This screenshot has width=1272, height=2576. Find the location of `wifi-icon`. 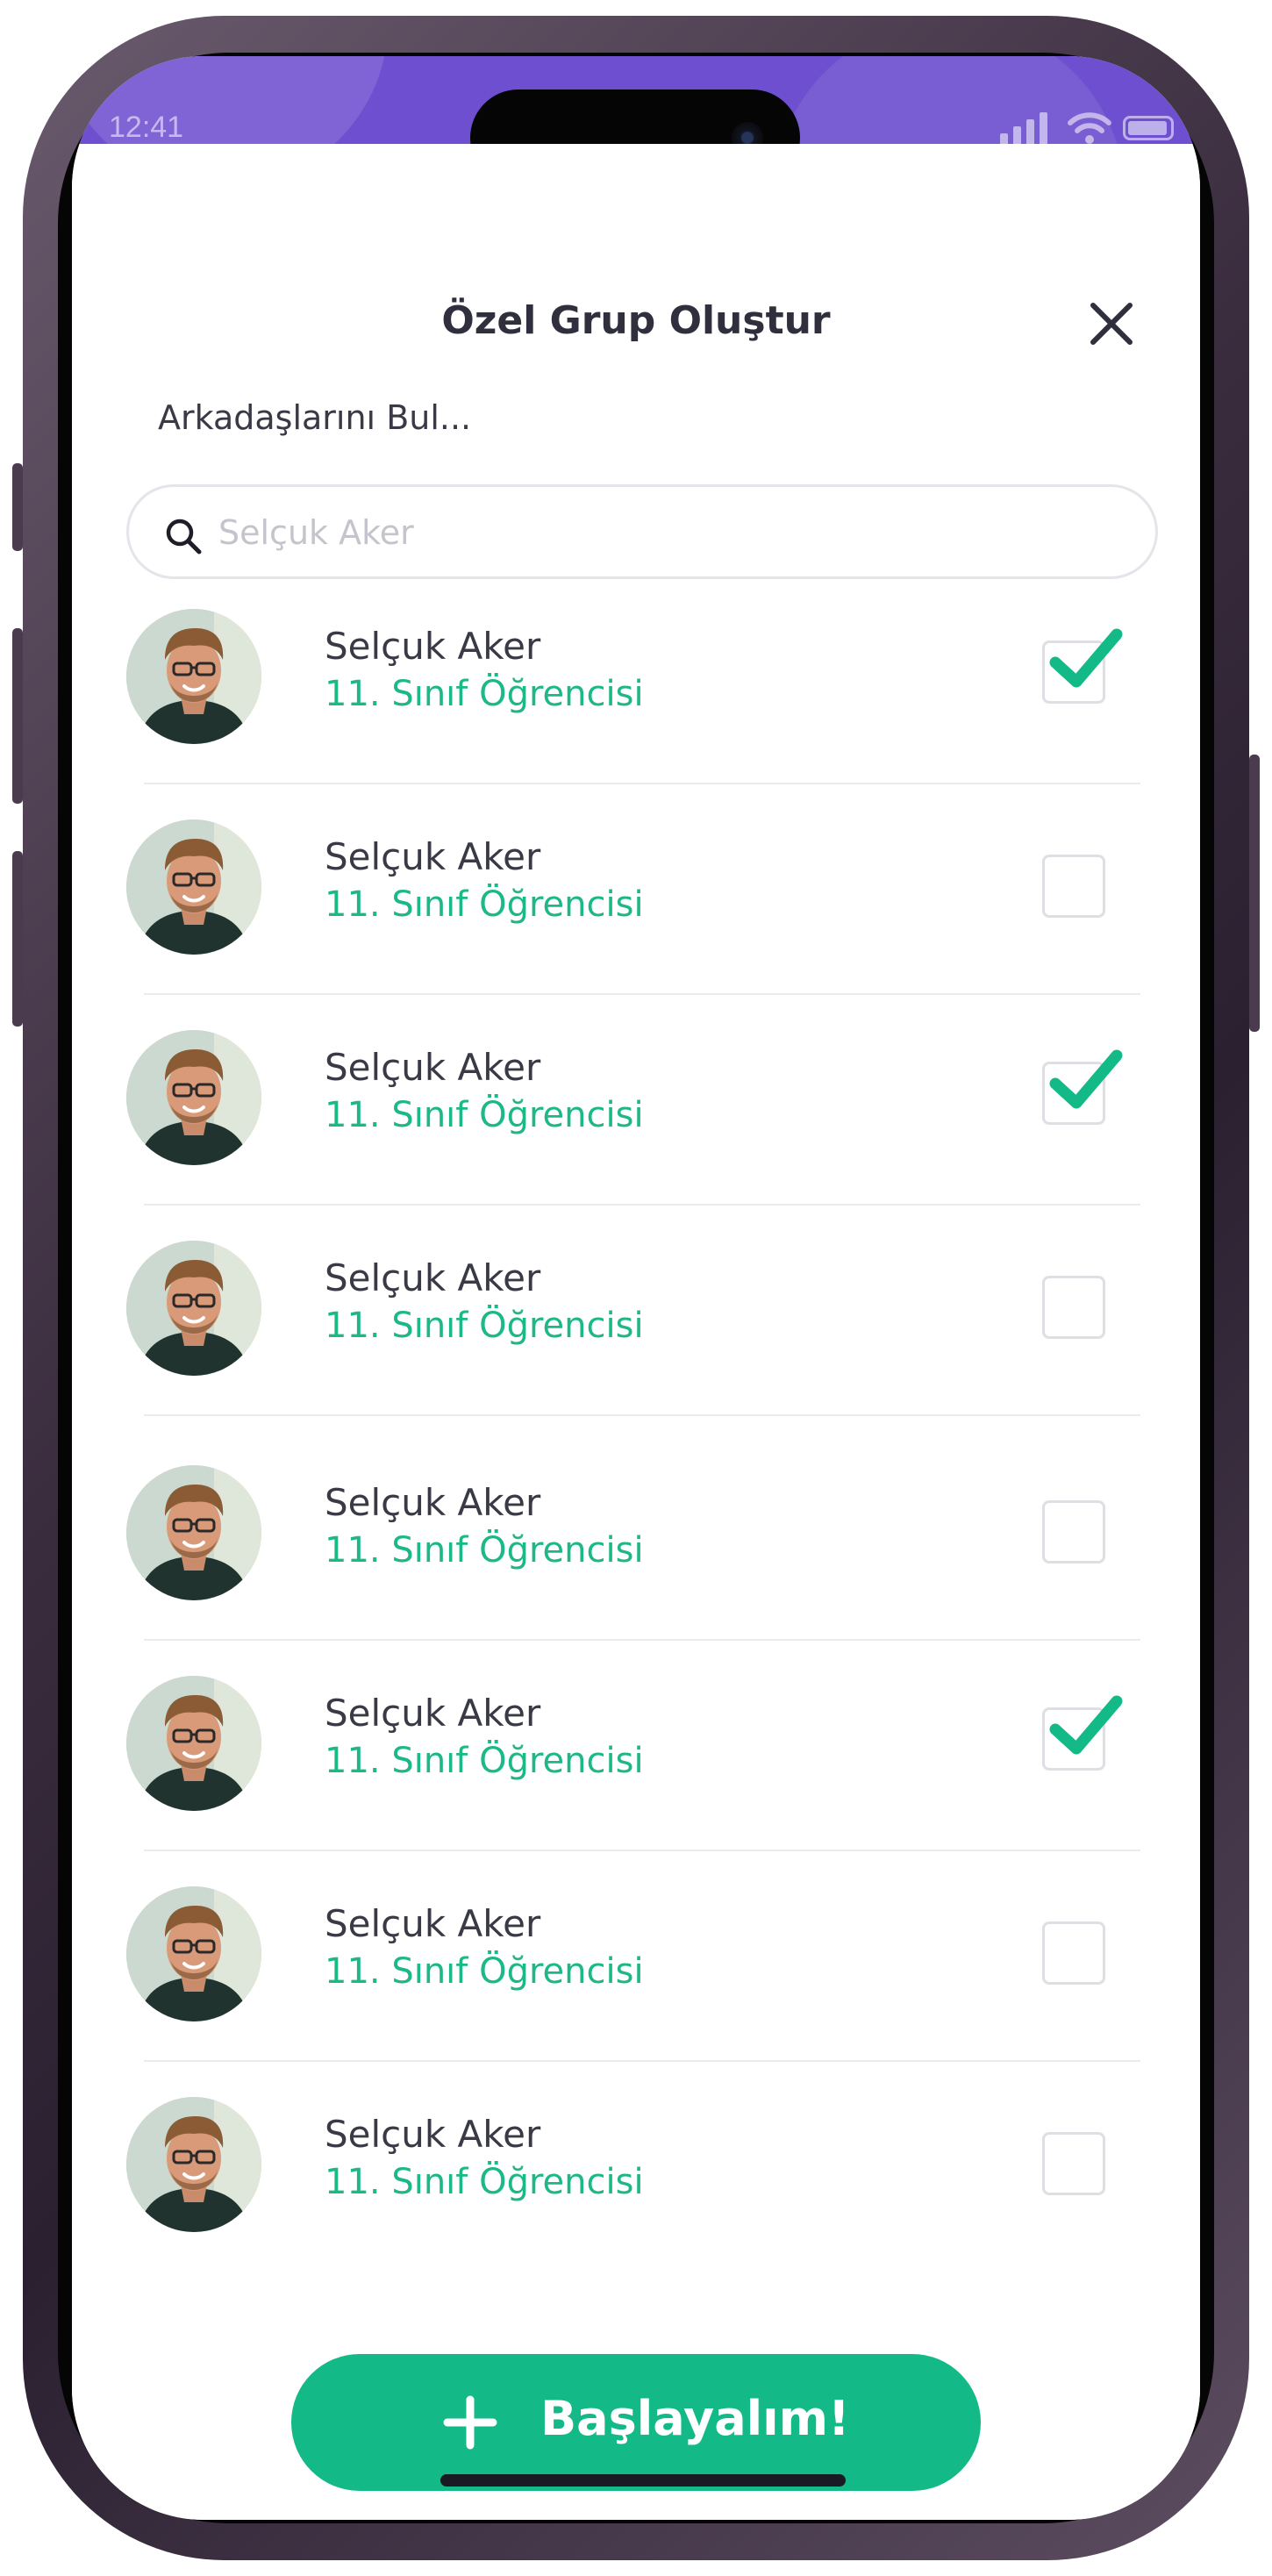

wifi-icon is located at coordinates (1089, 128).